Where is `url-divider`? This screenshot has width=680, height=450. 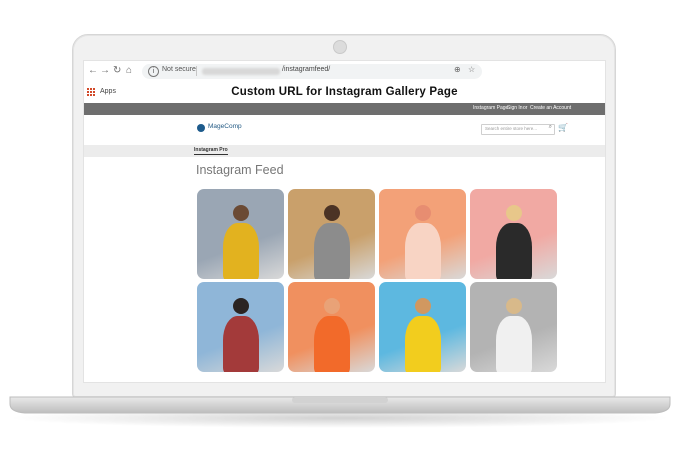
url-divider is located at coordinates (196, 71).